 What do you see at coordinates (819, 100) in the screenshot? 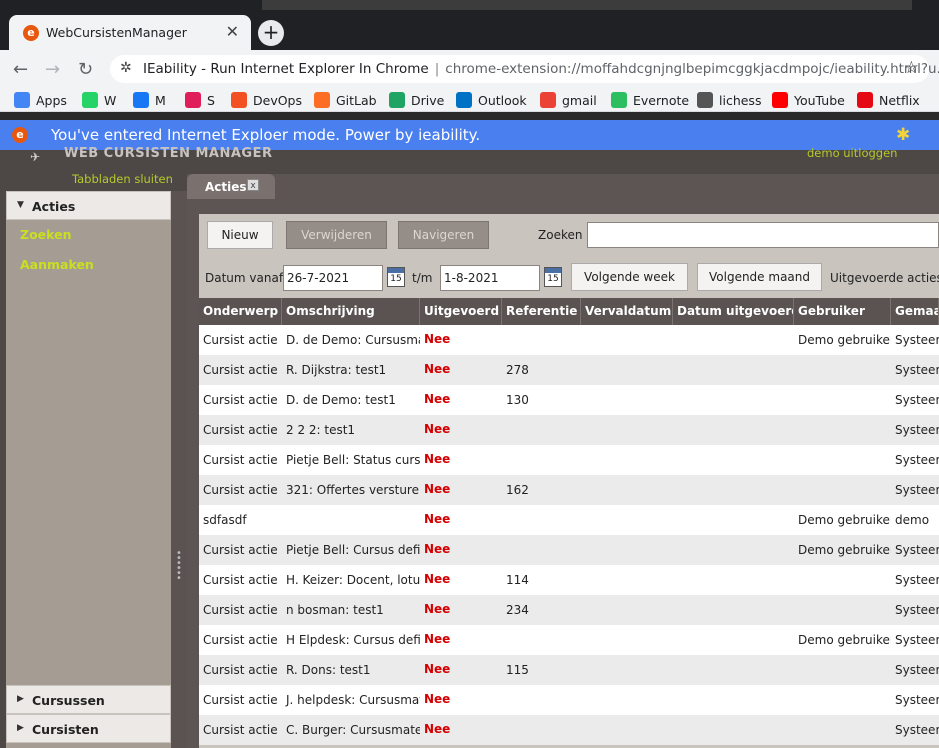
I see `bookmark-label: YouTube` at bounding box center [819, 100].